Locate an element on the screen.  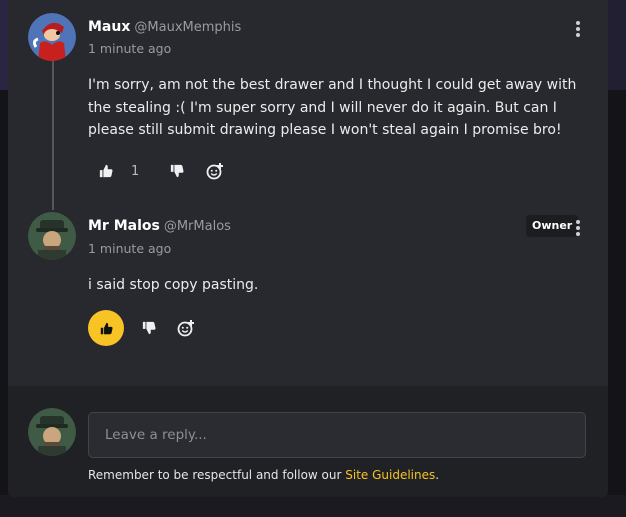
like-button-active is located at coordinates (106, 328).